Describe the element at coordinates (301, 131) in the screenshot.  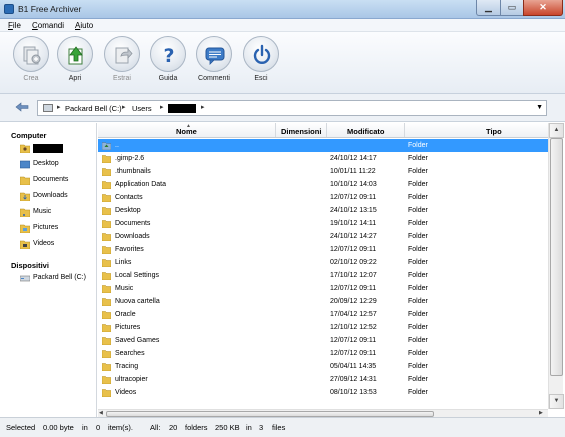
I see `column-size: Dimensioni` at that location.